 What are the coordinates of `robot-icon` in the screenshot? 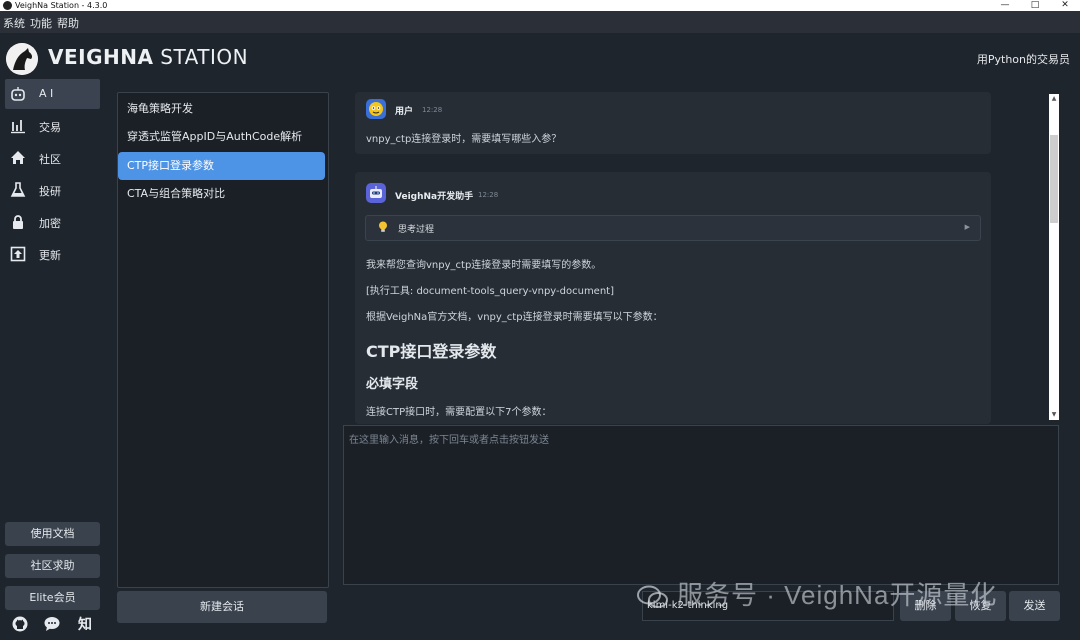 It's located at (18, 94).